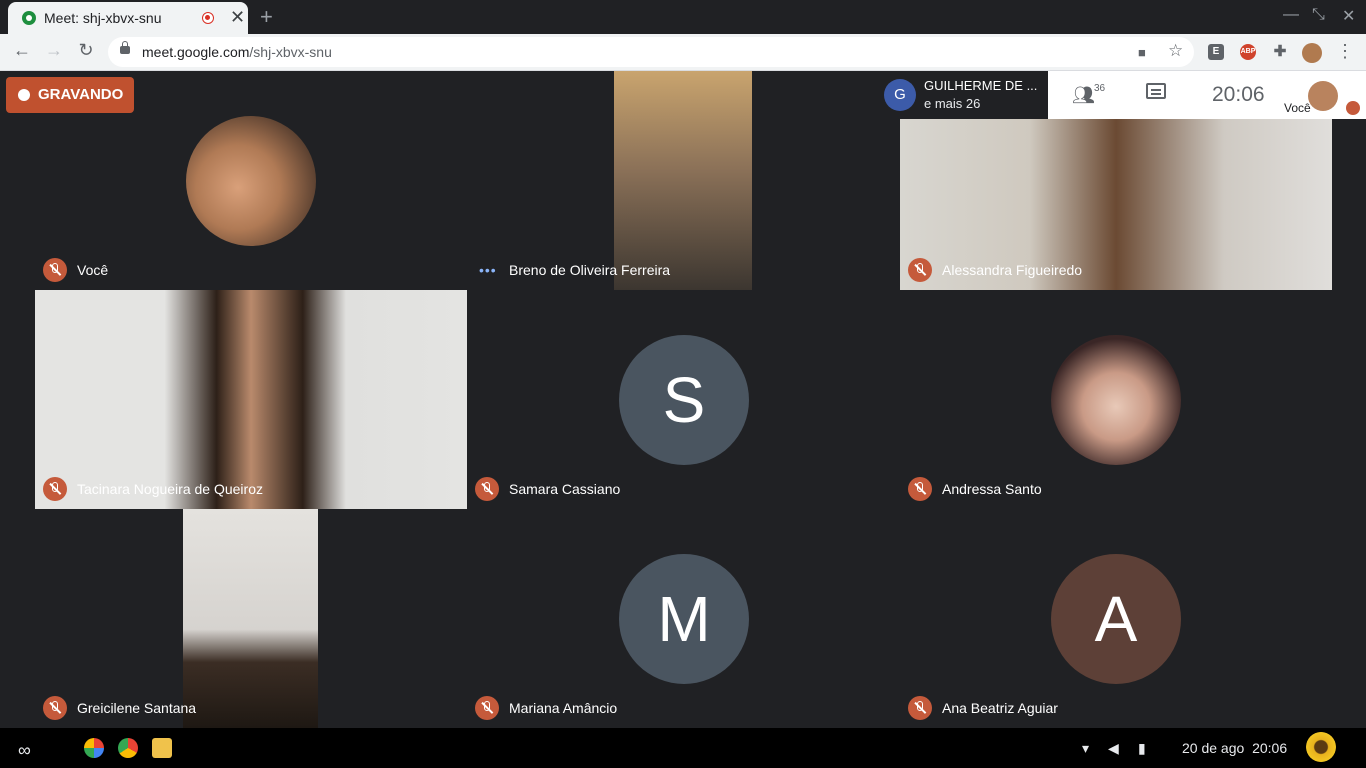  Describe the element at coordinates (128, 748) in the screenshot. I see `chrome-icon` at that location.